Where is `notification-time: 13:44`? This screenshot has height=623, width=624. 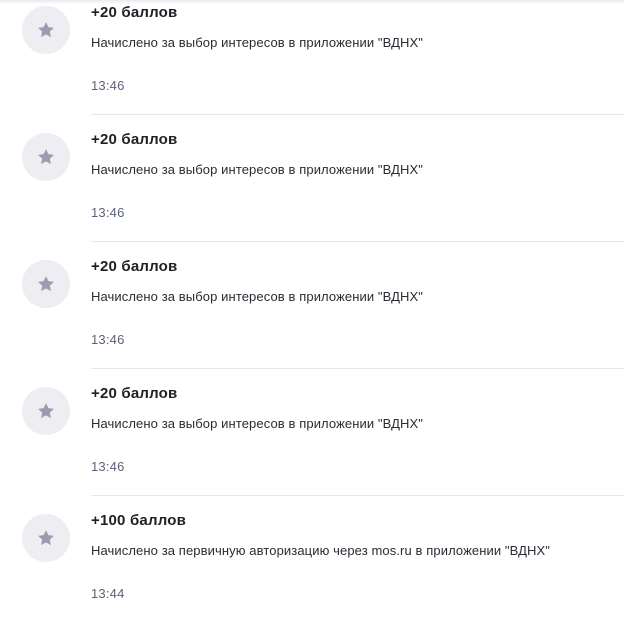
notification-time: 13:44 is located at coordinates (108, 593).